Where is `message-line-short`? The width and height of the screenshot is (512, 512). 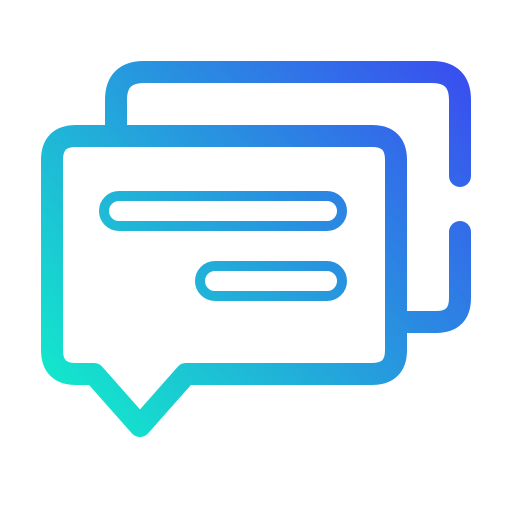 message-line-short is located at coordinates (271, 281).